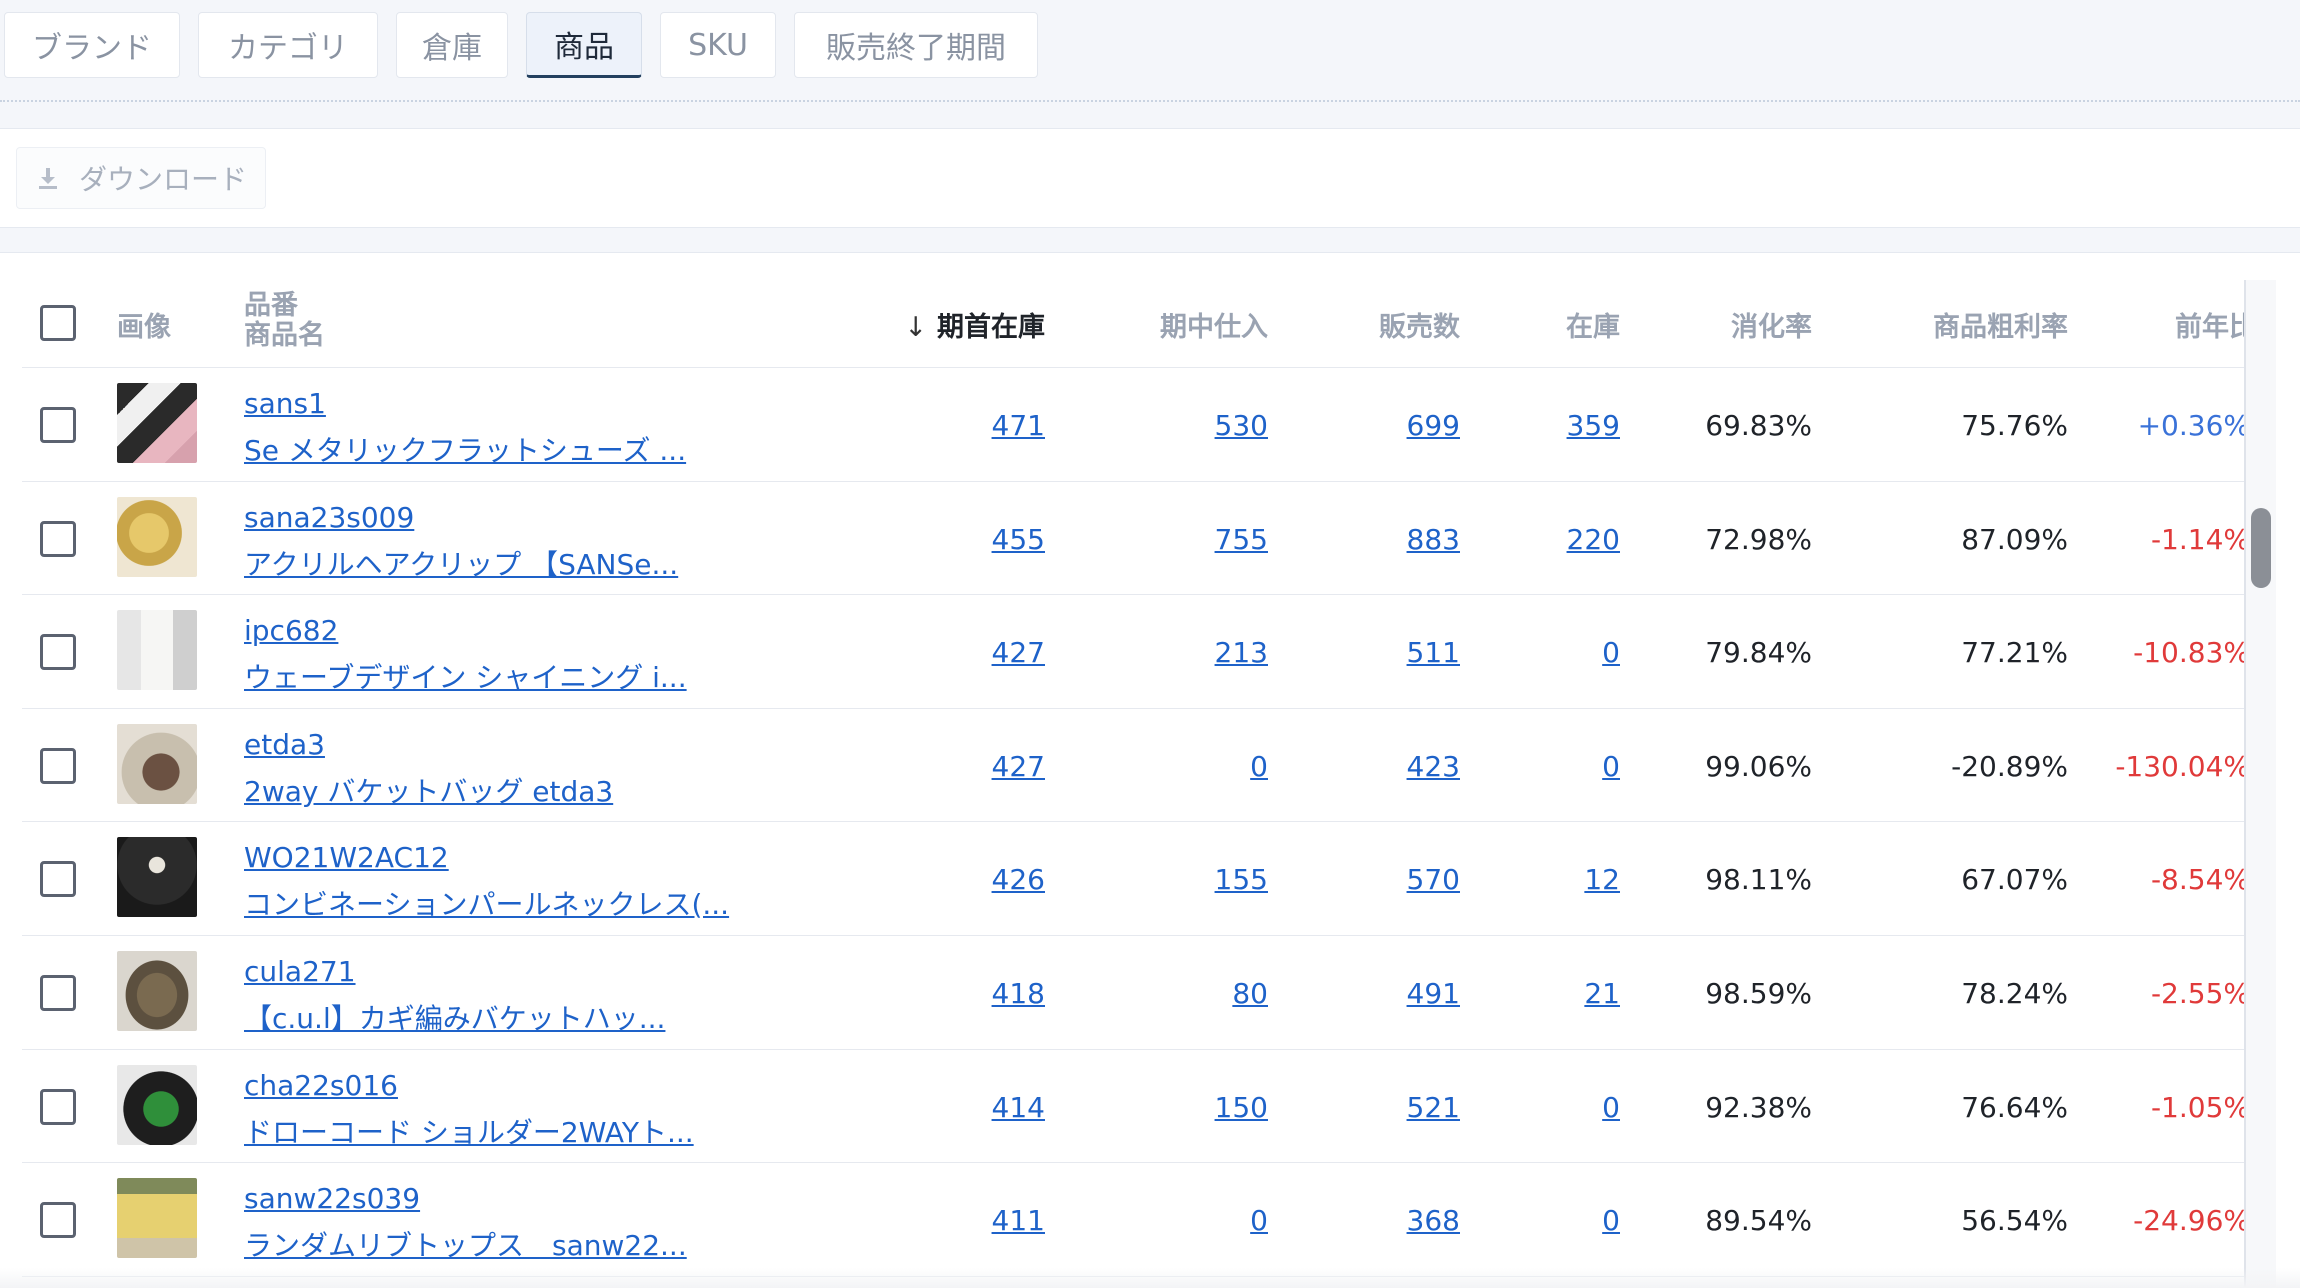 The image size is (2300, 1288). I want to click on sales-link: 570, so click(1433, 879).